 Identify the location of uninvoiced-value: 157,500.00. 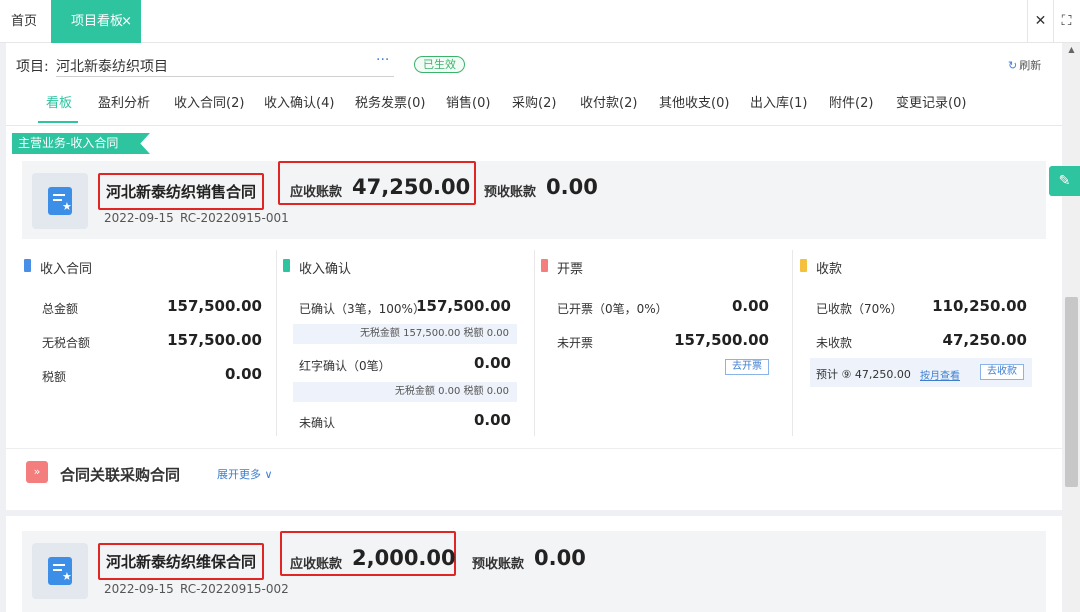
(721, 340).